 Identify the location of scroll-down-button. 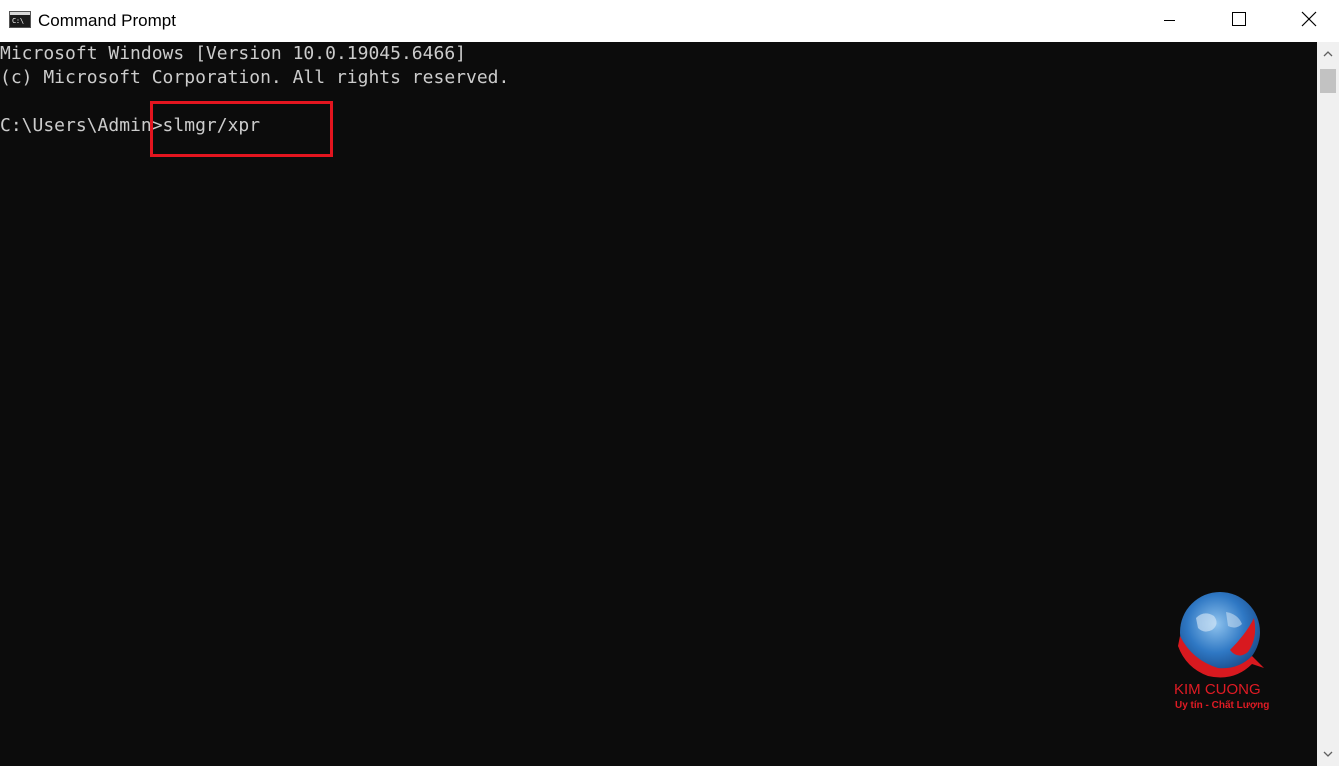
(1328, 754).